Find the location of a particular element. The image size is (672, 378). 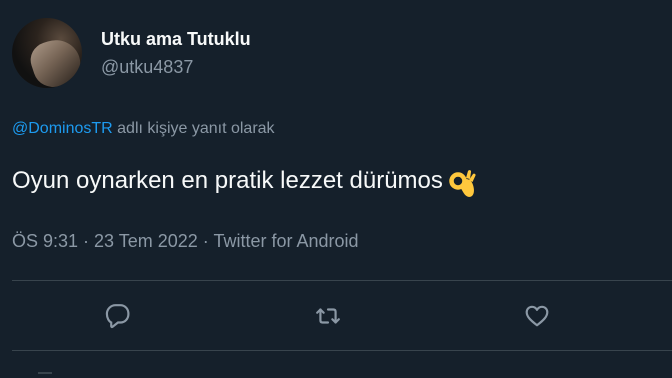

heart-icon is located at coordinates (537, 316).